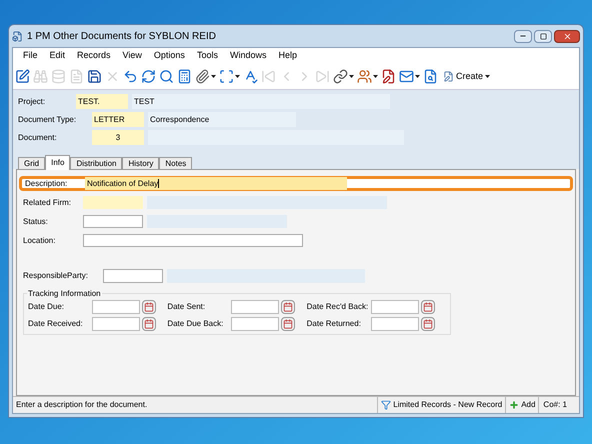 The width and height of the screenshot is (592, 444). Describe the element at coordinates (56, 276) in the screenshot. I see `field-label: ResponsibleParty:` at that location.